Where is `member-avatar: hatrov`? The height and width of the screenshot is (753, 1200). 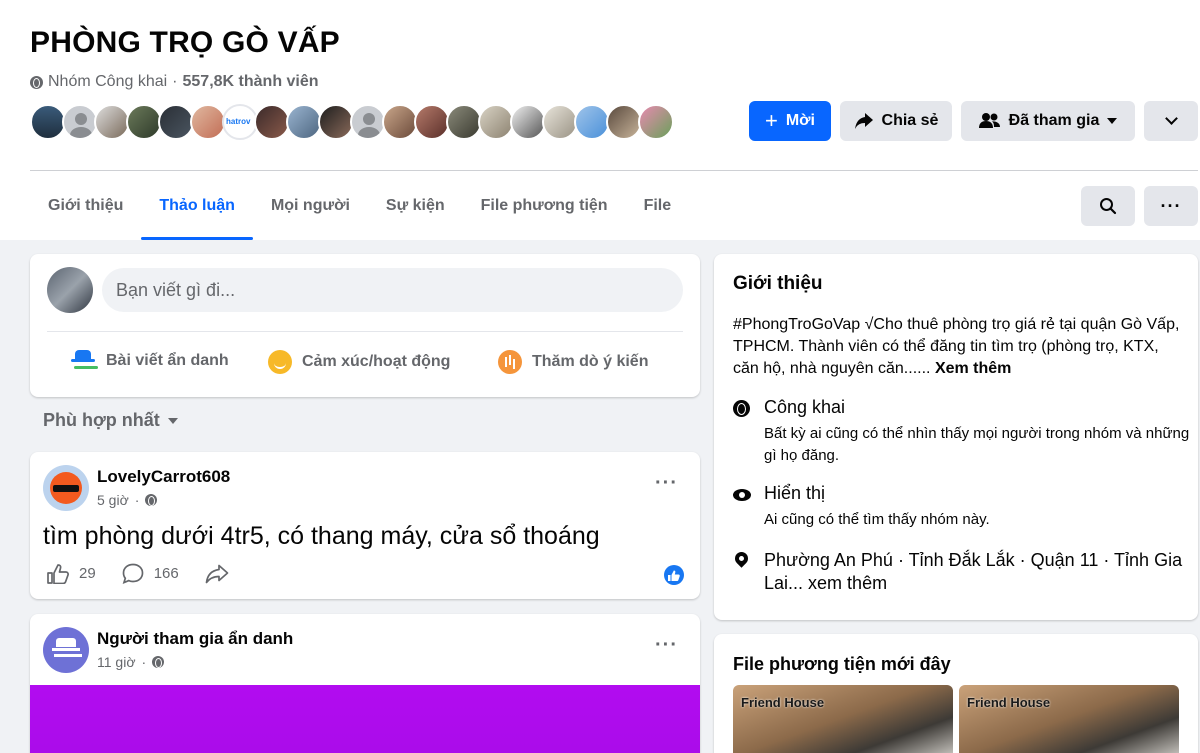 member-avatar: hatrov is located at coordinates (240, 122).